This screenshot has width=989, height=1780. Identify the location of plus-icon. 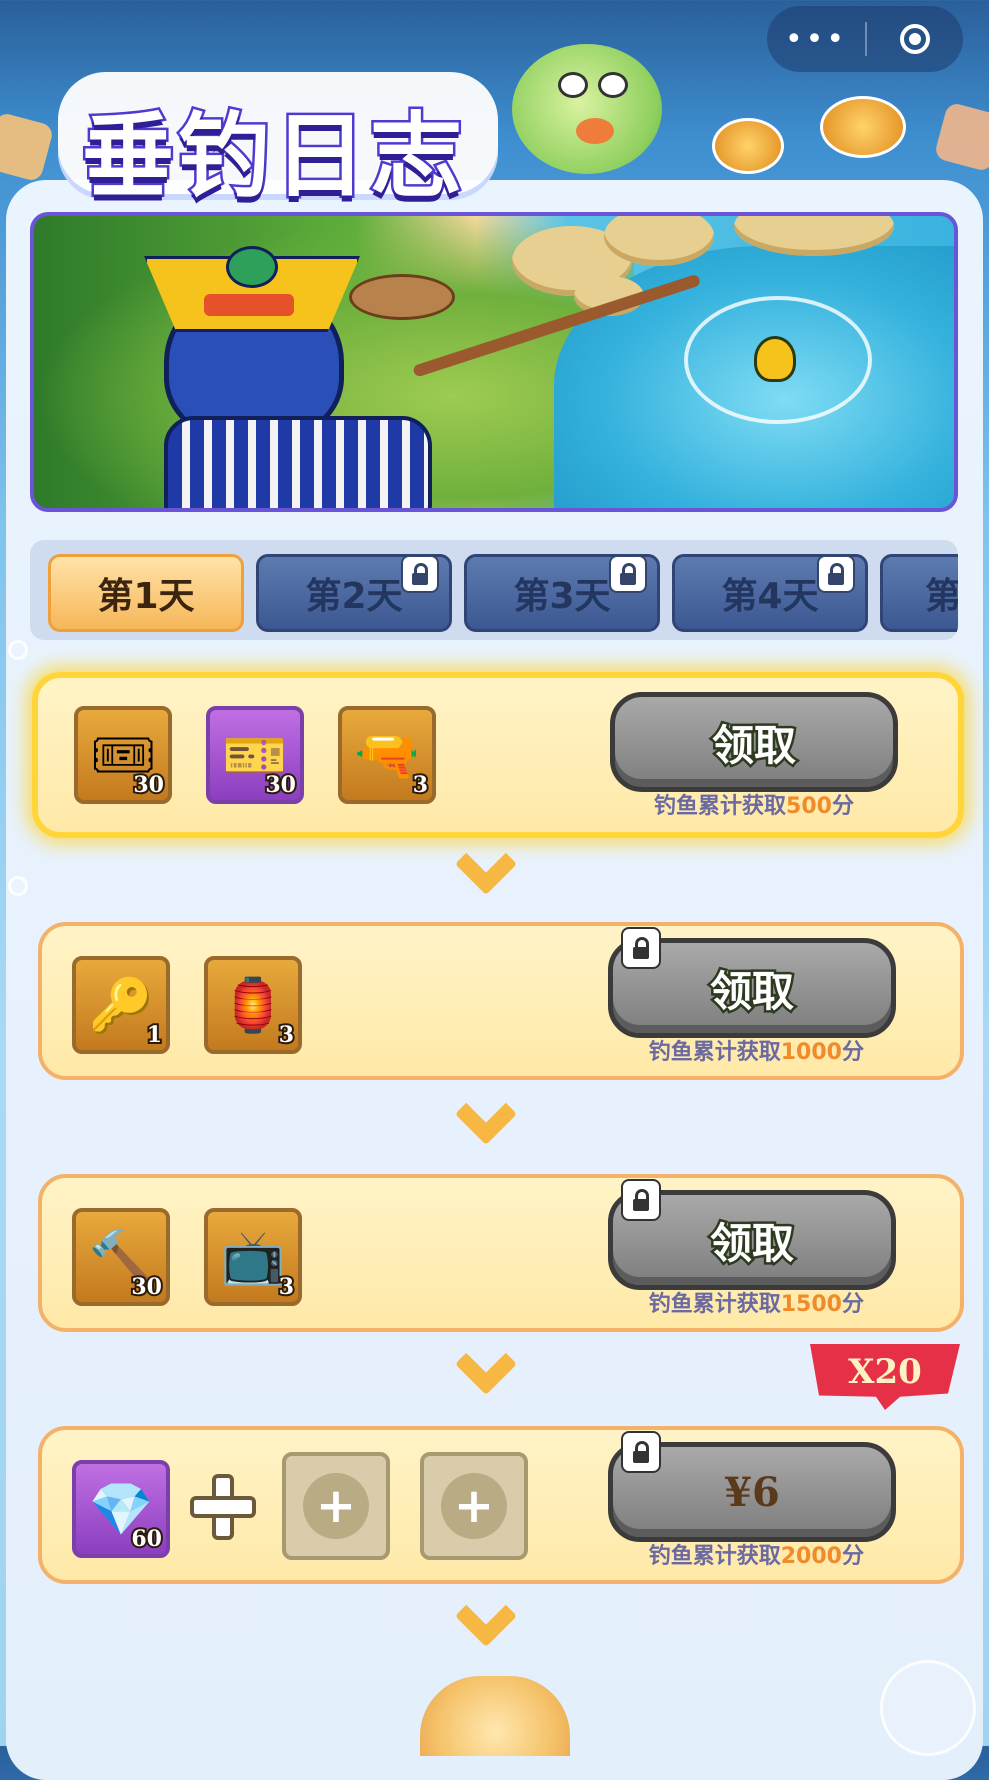
(223, 1507).